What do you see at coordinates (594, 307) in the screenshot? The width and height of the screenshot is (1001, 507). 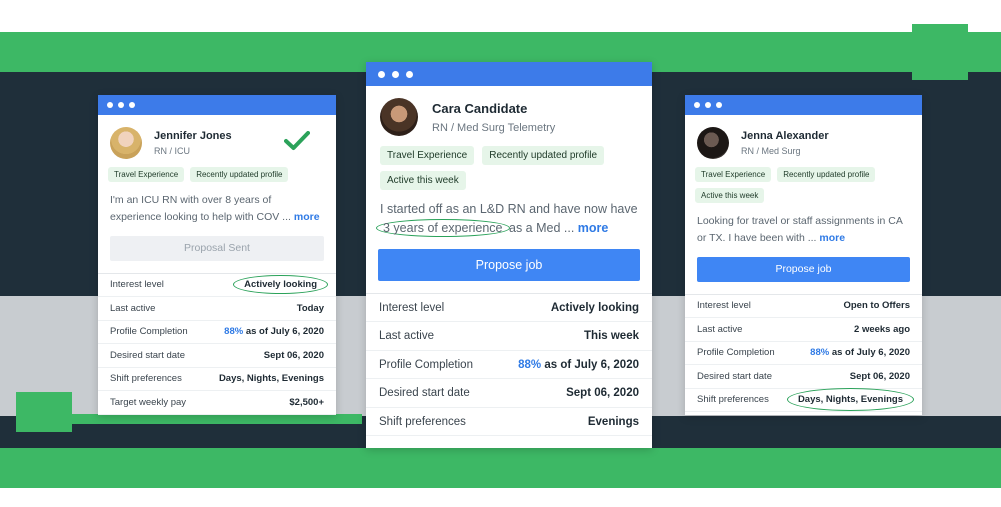 I see `row-value: Actively looking` at bounding box center [594, 307].